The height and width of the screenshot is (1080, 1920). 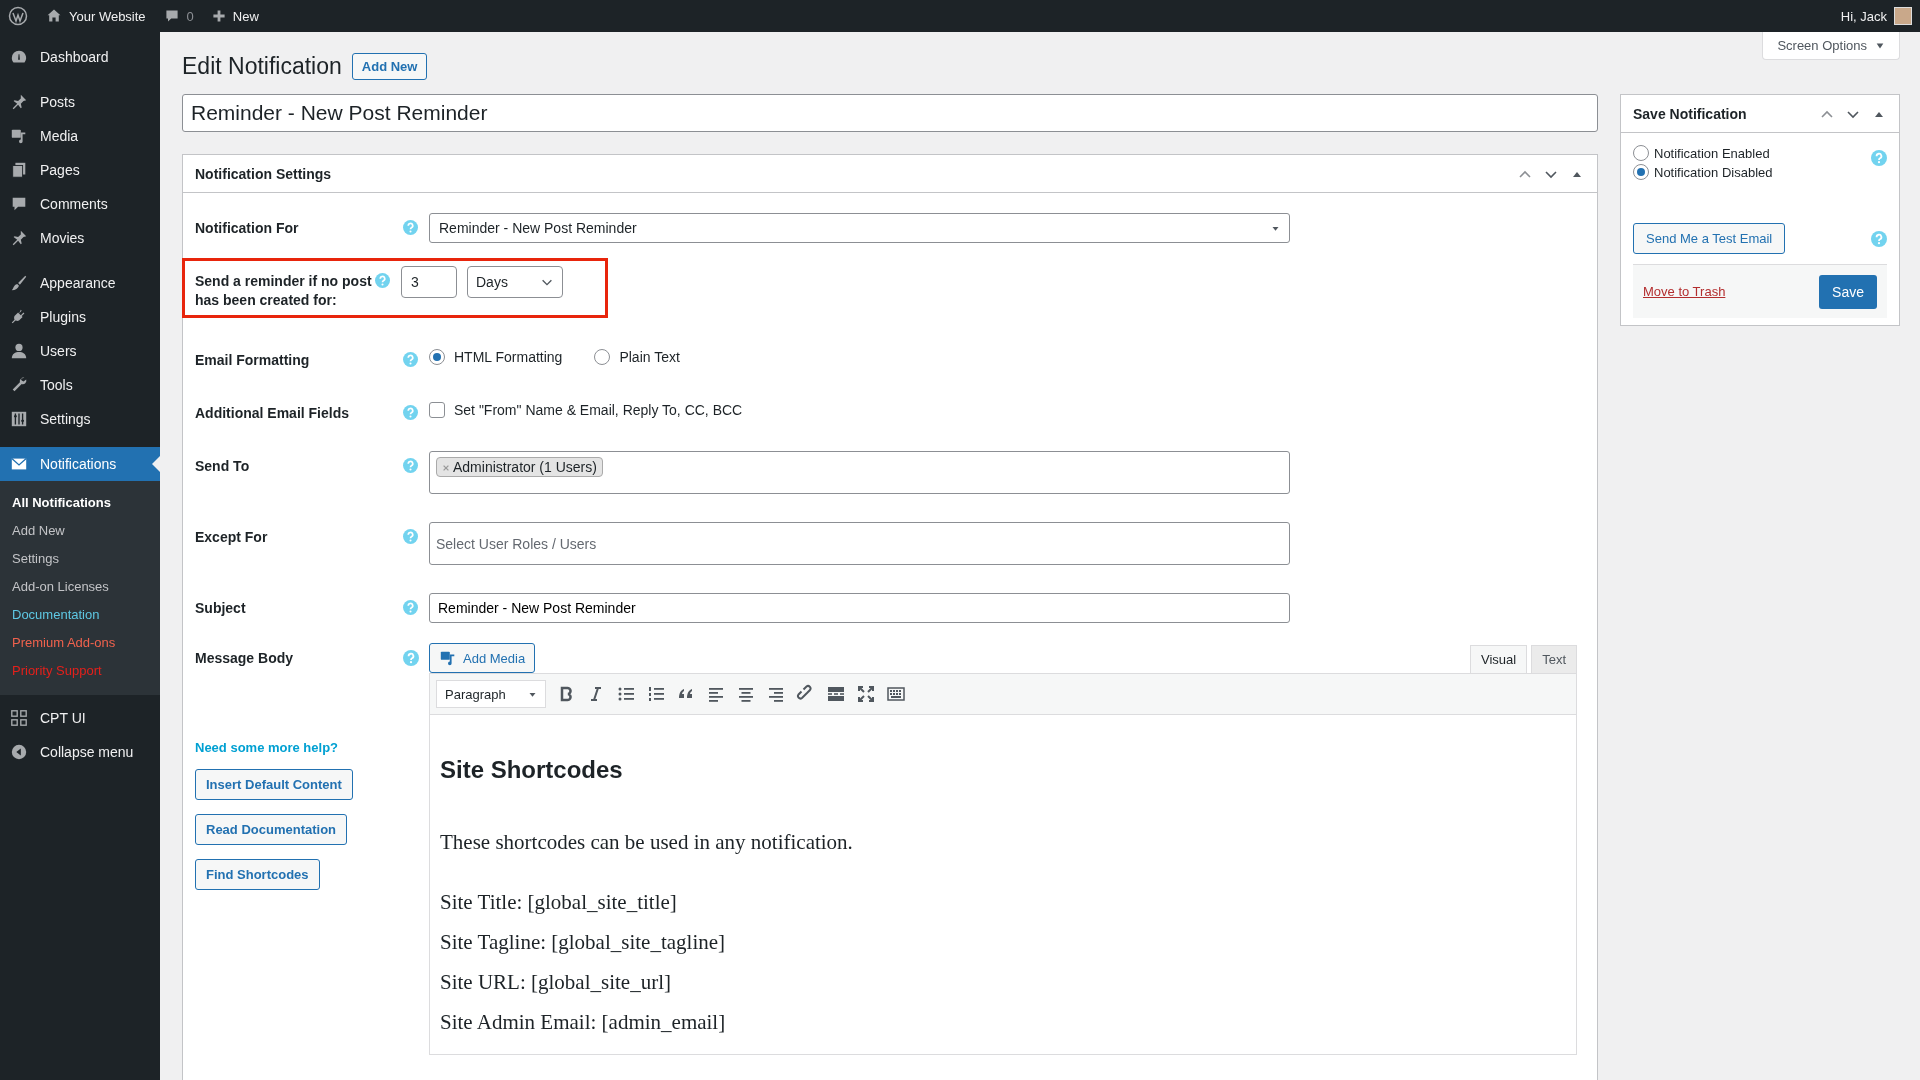 I want to click on submenu-item: All Notifications, so click(x=80, y=503).